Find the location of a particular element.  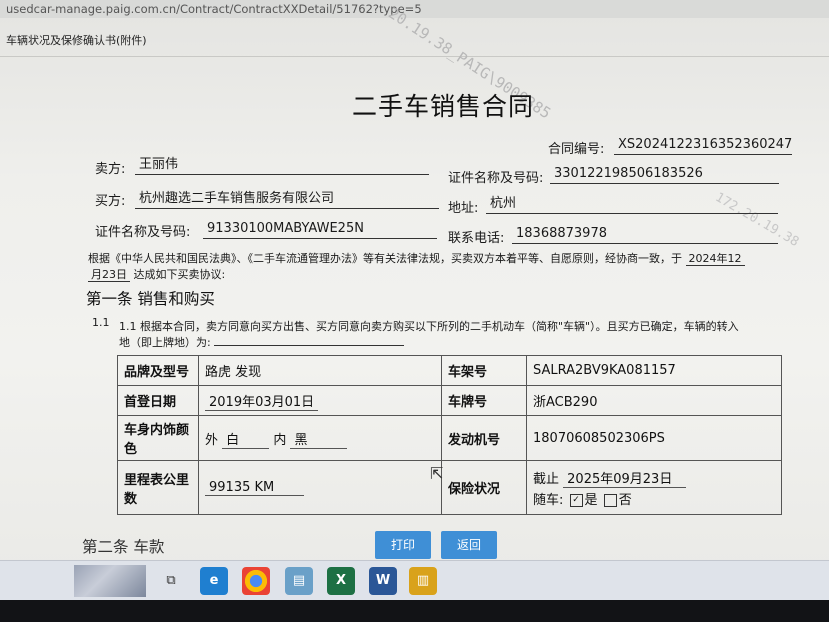

table-row: 品牌及型号 路虎 发现 车架号 SALRA2BV9KA081157 is located at coordinates (449, 370).